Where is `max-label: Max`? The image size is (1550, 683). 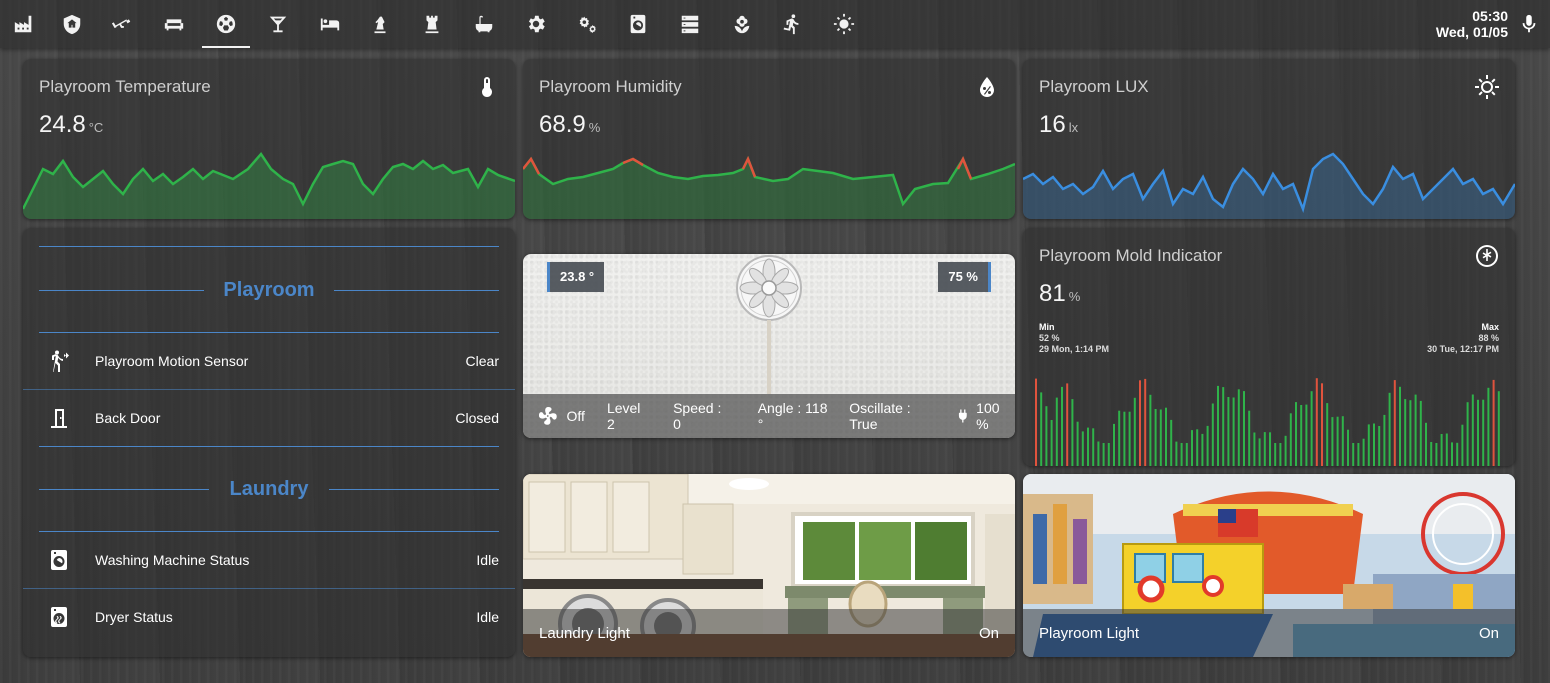
max-label: Max is located at coordinates (1490, 327).